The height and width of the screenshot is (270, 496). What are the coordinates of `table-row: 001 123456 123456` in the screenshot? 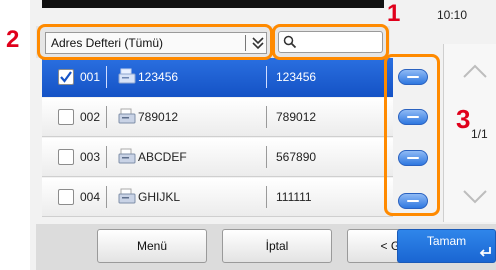 It's located at (217, 77).